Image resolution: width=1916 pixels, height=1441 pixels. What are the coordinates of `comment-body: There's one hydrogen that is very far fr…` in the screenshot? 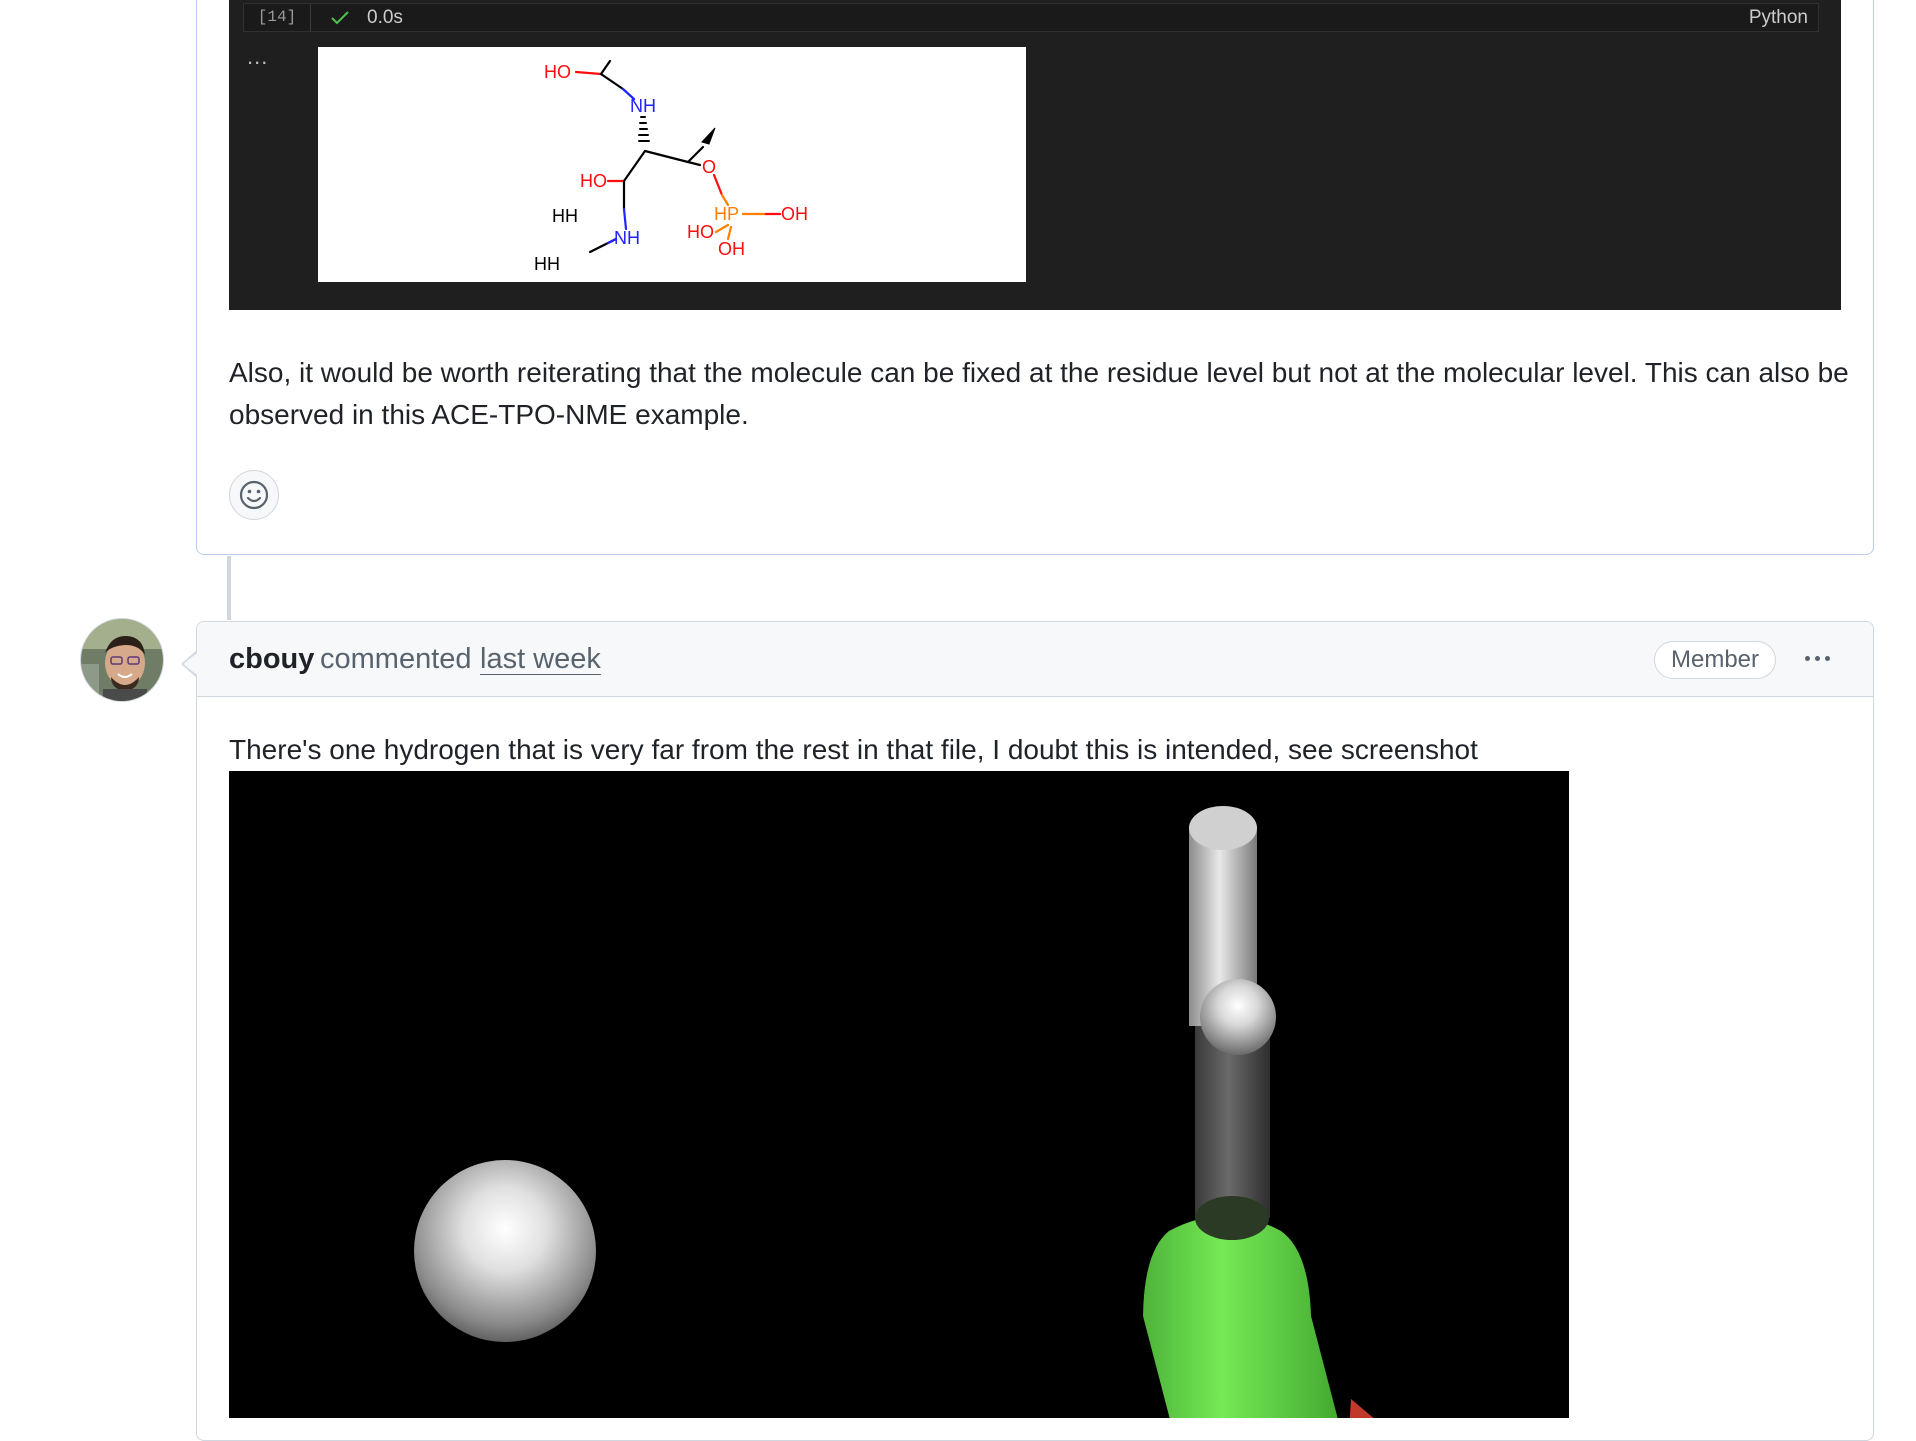 It's located at (853, 749).